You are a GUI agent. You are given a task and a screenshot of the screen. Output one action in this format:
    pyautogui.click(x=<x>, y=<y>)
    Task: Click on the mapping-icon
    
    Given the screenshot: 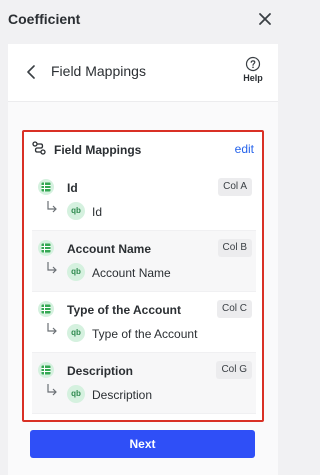 What is the action you would take?
    pyautogui.click(x=39, y=148)
    